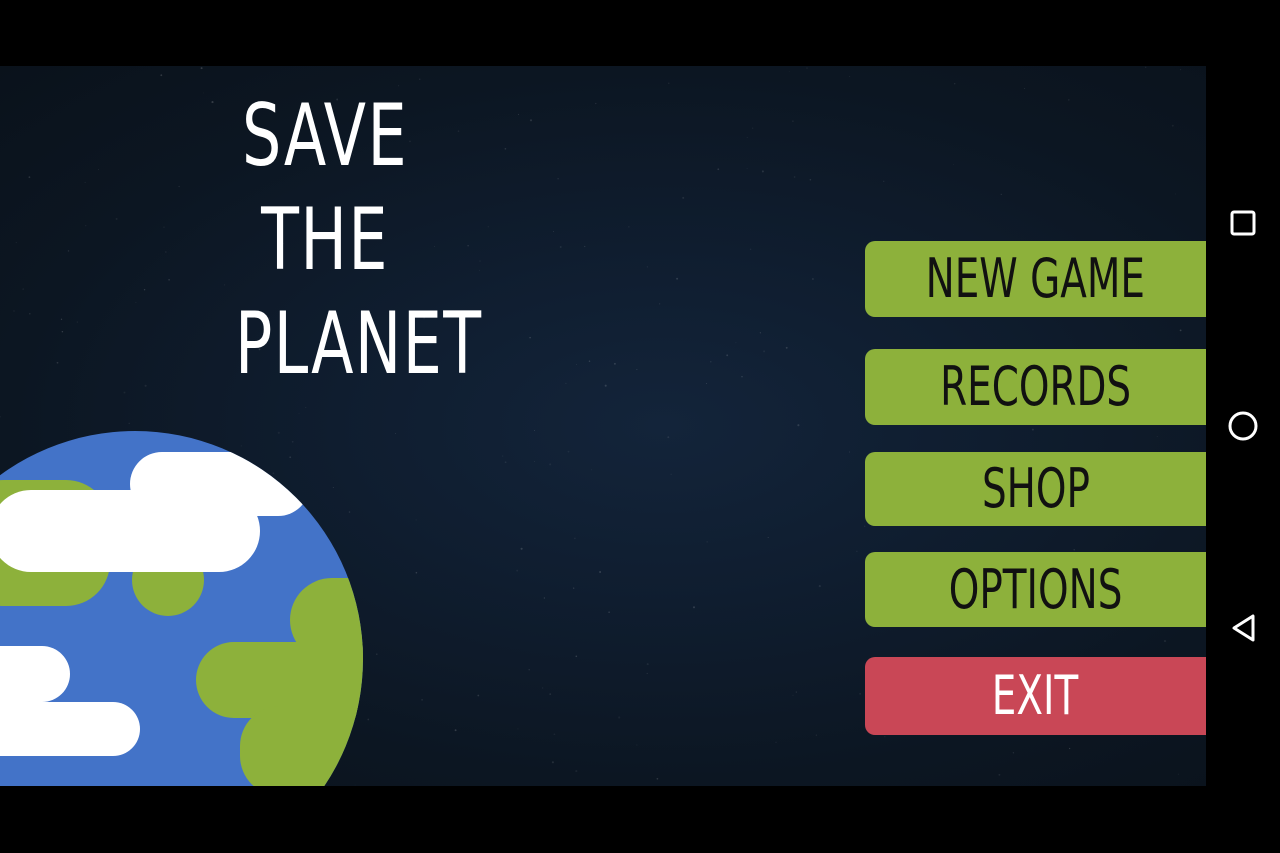  I want to click on recents-square-icon, so click(1243, 223).